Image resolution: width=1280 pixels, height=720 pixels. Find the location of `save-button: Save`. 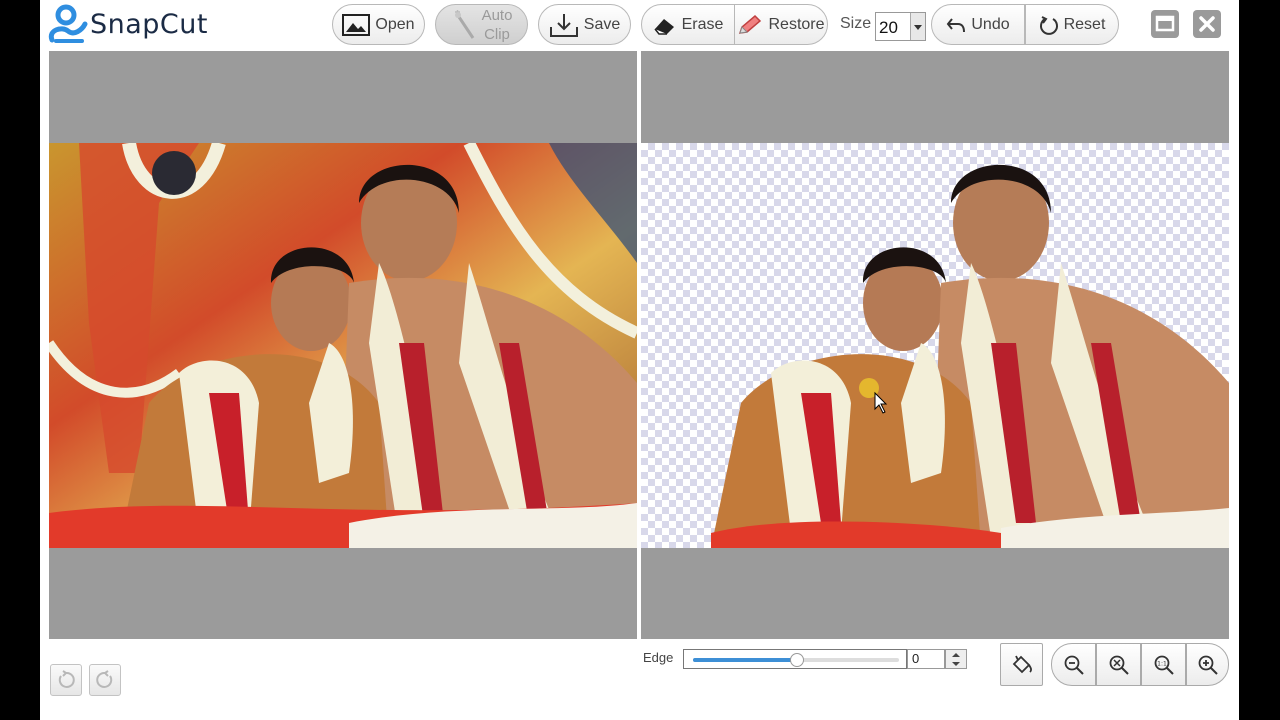

save-button: Save is located at coordinates (584, 24).